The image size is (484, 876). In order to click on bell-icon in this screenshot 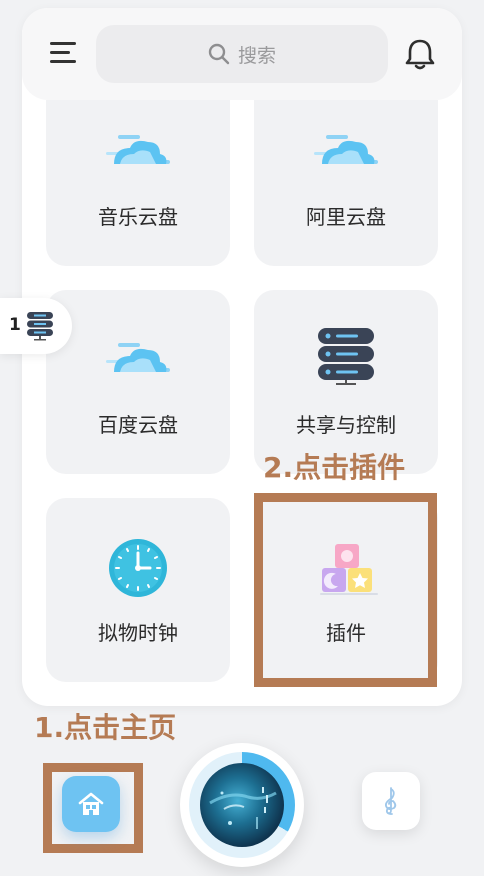, I will do `click(420, 54)`.